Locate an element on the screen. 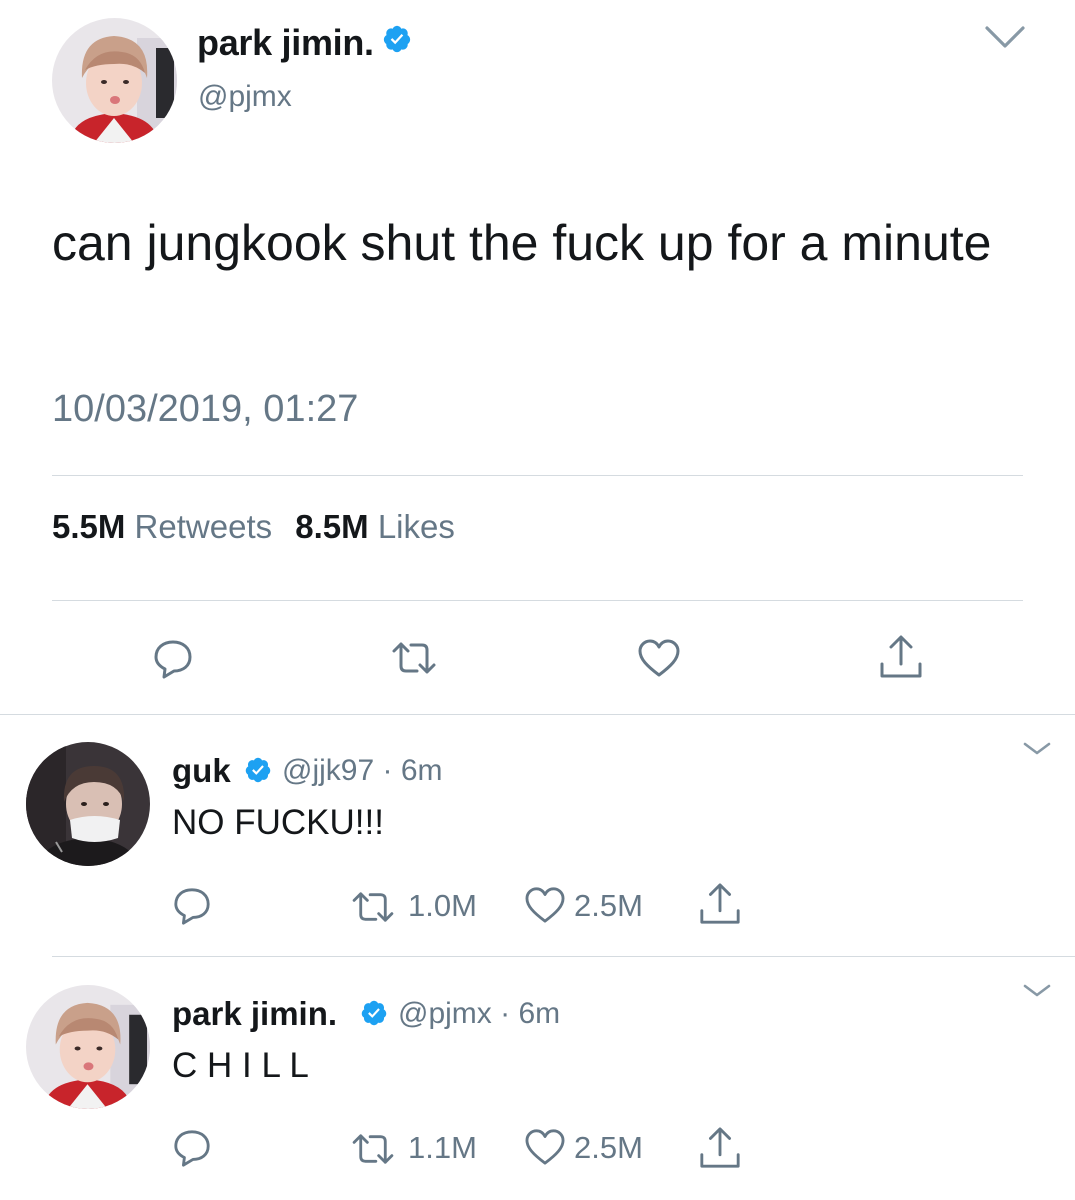 Image resolution: width=1075 pixels, height=1200 pixels. display-name: park jimin. is located at coordinates (304, 43).